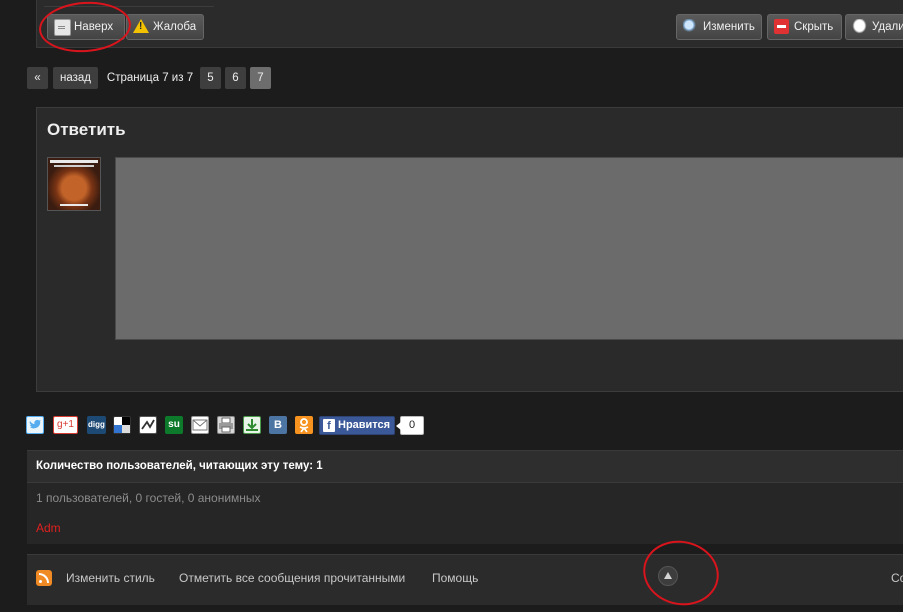 The width and height of the screenshot is (903, 612). What do you see at coordinates (110, 578) in the screenshot?
I see `change-style-link: Изменить стиль` at bounding box center [110, 578].